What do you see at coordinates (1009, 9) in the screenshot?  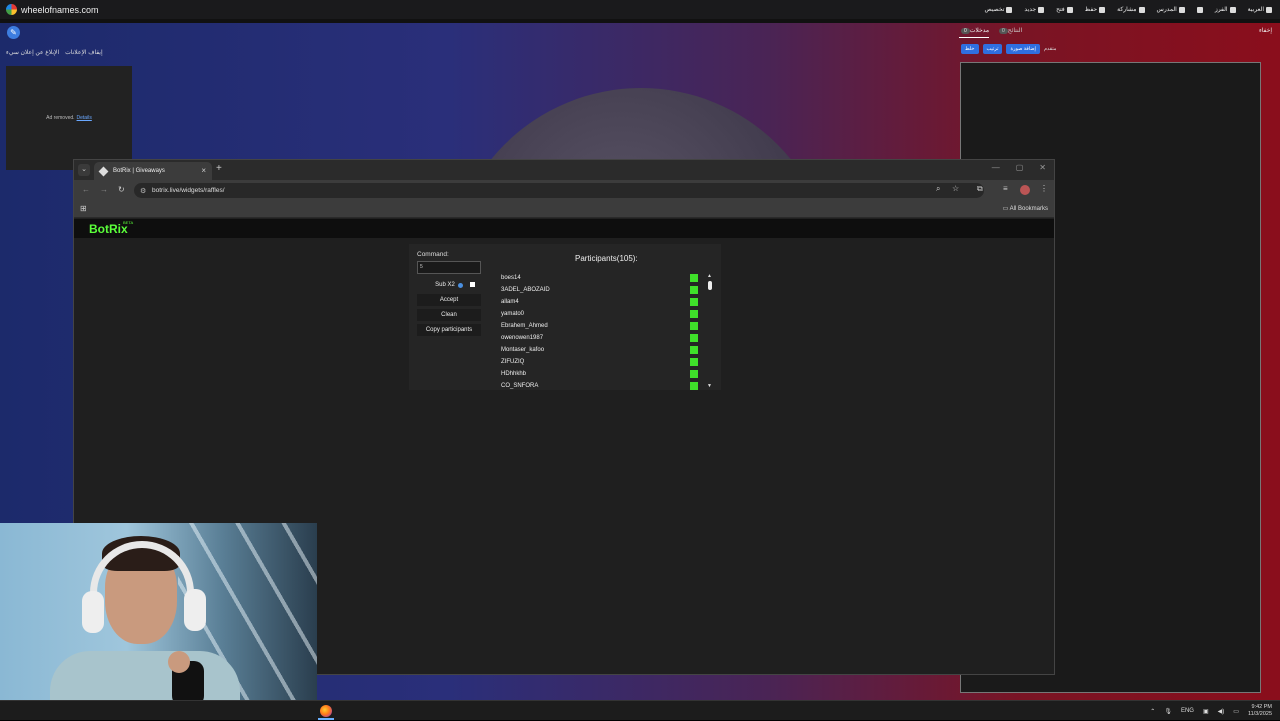 I see `palette-icon` at bounding box center [1009, 9].